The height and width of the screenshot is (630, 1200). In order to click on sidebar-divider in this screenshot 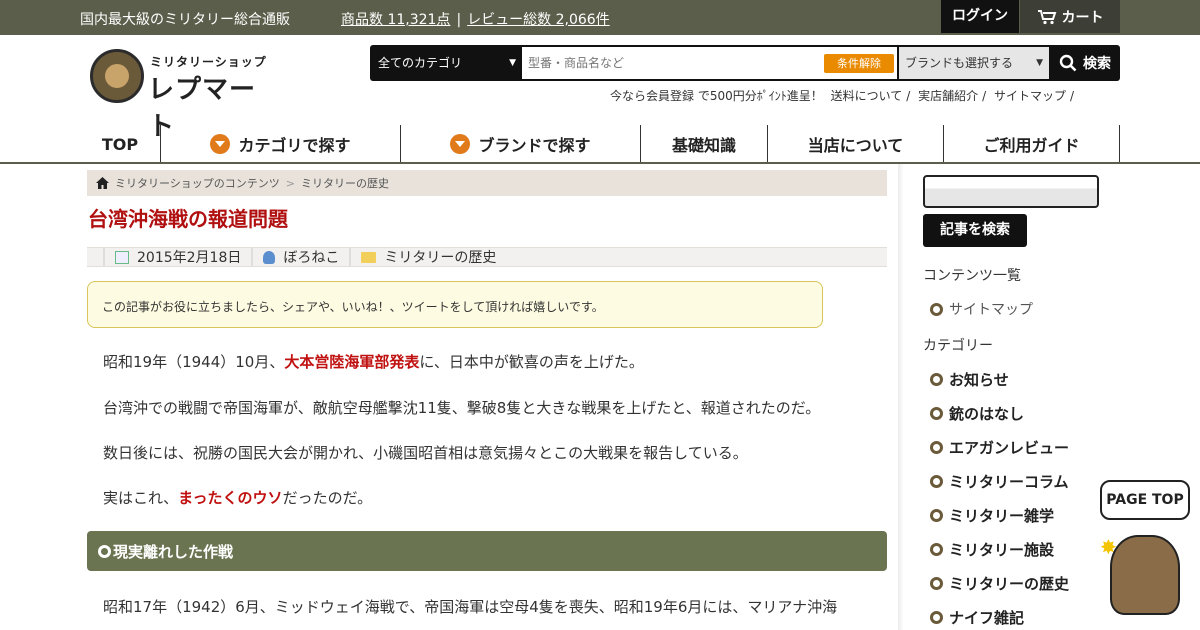, I will do `click(901, 397)`.